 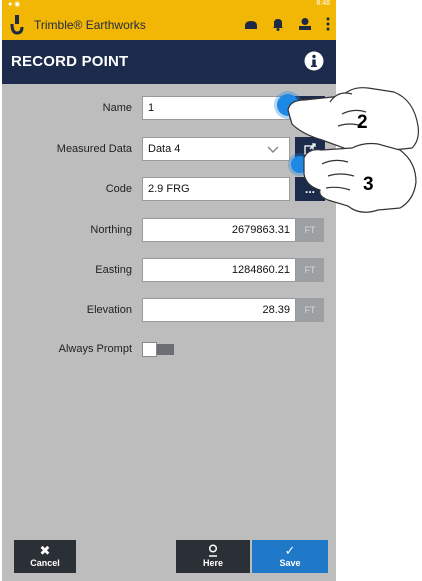 I want to click on here-label: Here, so click(x=212, y=563).